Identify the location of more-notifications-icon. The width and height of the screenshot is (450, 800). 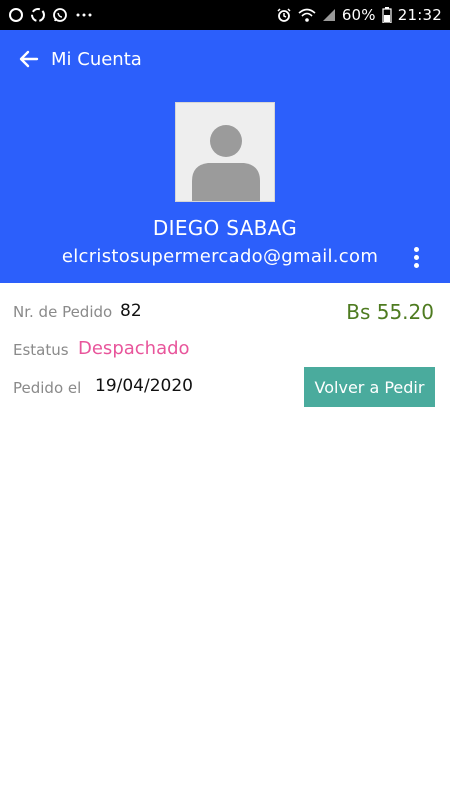
(84, 15).